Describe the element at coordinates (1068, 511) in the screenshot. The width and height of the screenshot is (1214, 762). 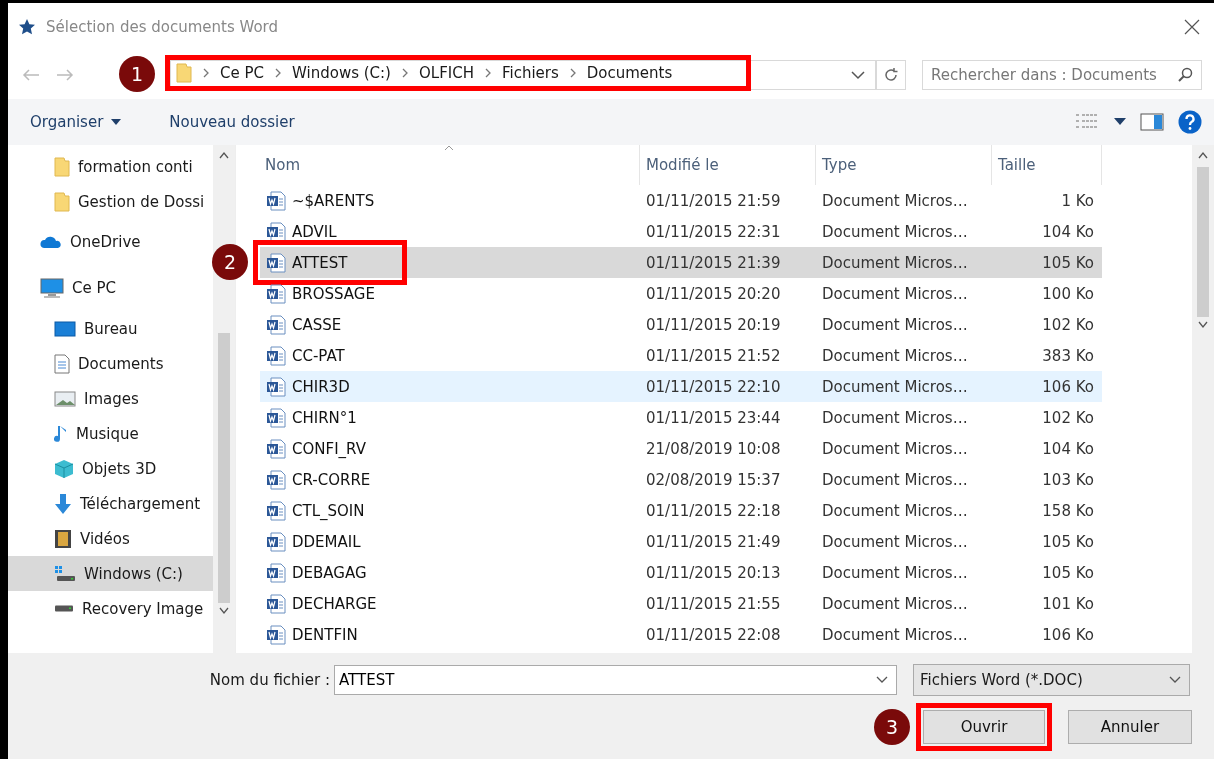
I see `file-size: 158 Ko` at that location.